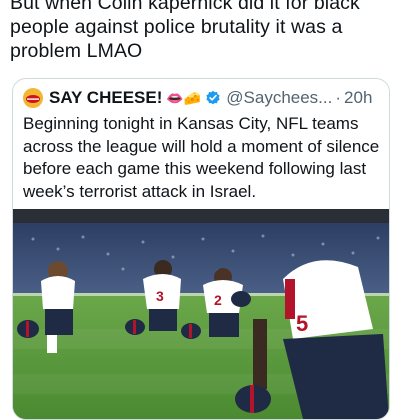 This screenshot has height=420, width=400. What do you see at coordinates (218, 300) in the screenshot?
I see `jersey-number-2: 2` at bounding box center [218, 300].